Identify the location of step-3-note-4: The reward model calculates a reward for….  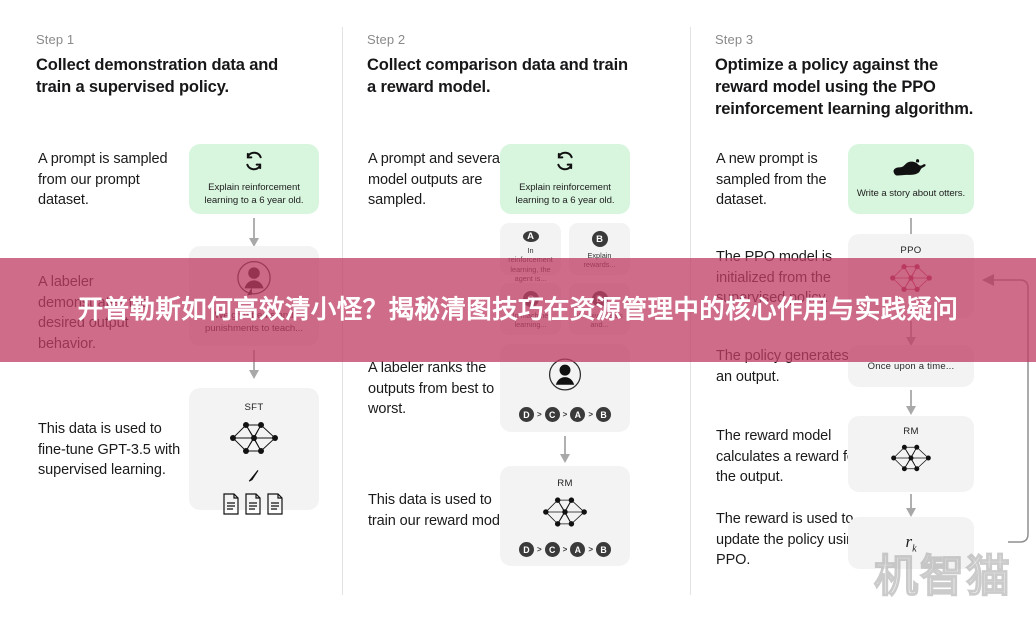
(788, 457).